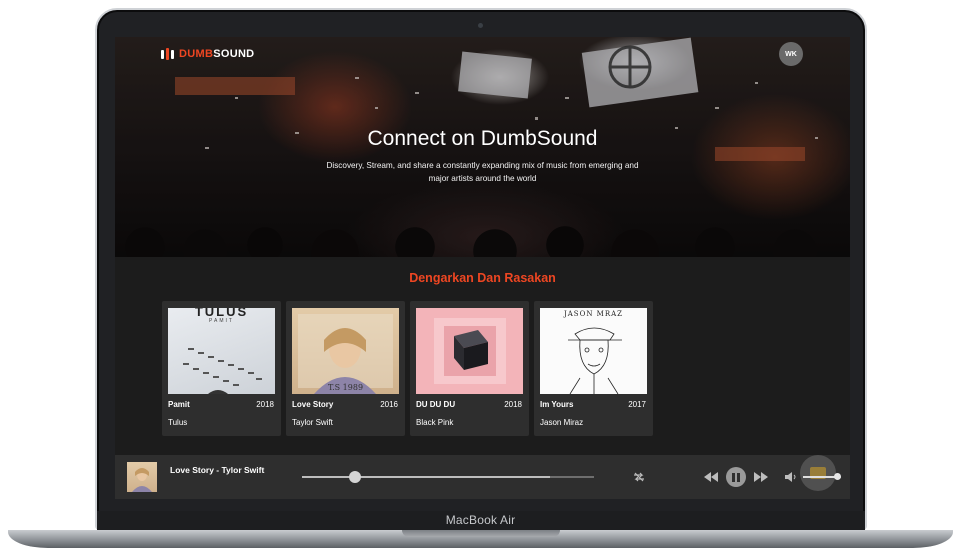 This screenshot has height=556, width=961. I want to click on album-card: JASON MRAZ Im Yours 2017 Jason Miraz, so click(593, 368).